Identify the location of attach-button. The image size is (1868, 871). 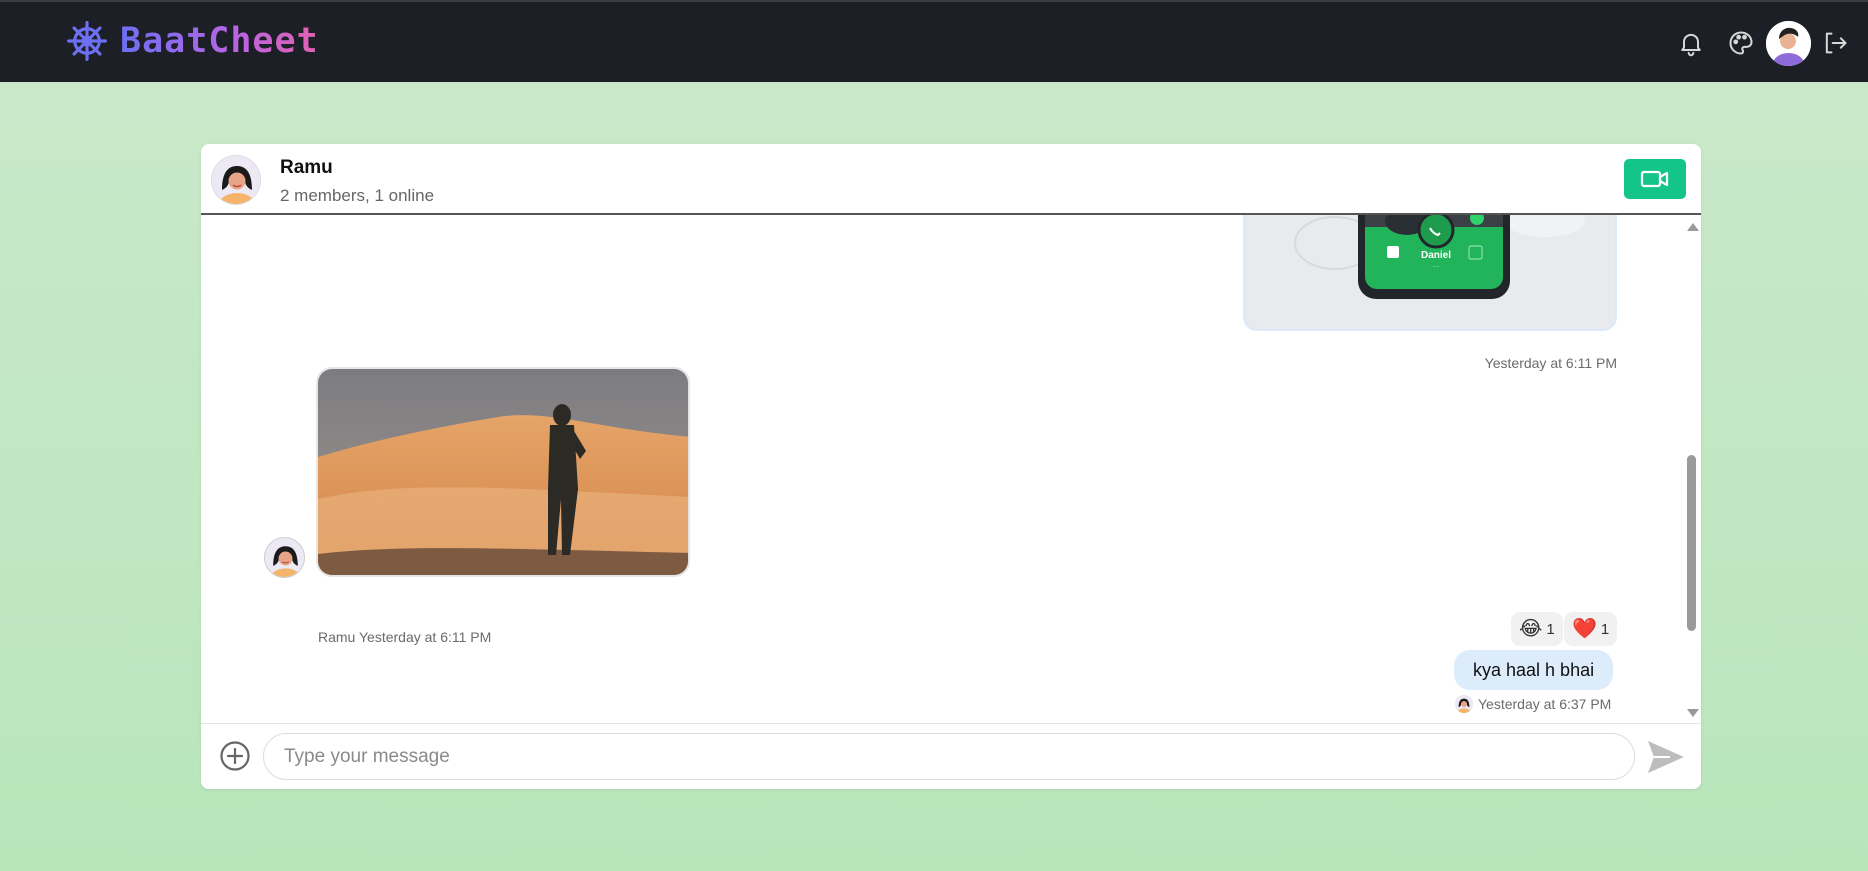
(235, 756).